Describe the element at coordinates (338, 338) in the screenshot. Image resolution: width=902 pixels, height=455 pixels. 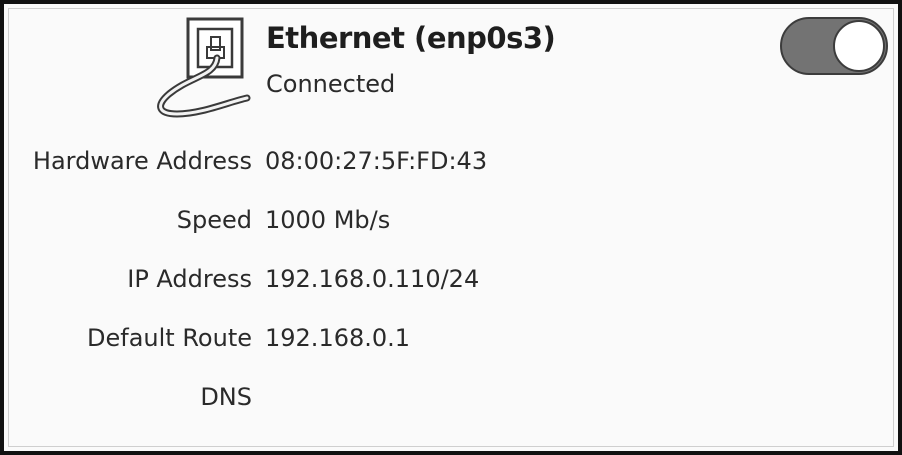
I see `default-route-value: 192.168.0.1` at that location.